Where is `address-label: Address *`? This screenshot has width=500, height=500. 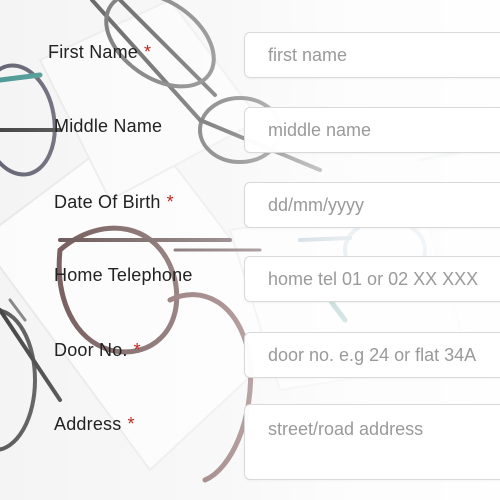 address-label: Address * is located at coordinates (94, 424).